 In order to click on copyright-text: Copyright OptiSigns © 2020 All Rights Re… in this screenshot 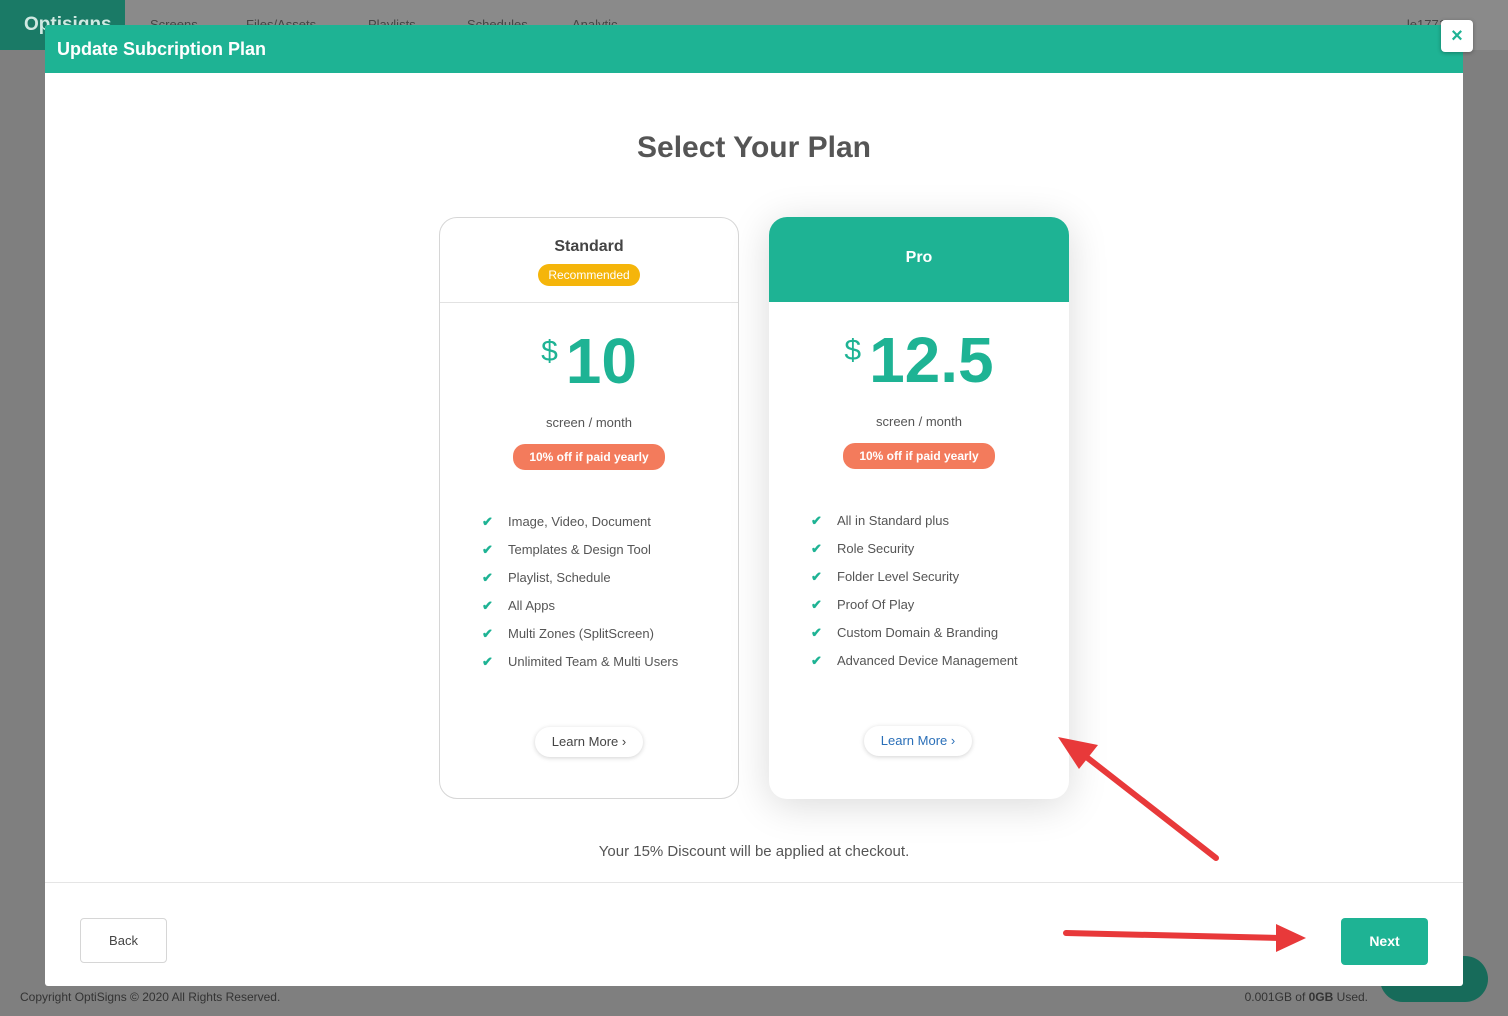, I will do `click(150, 997)`.